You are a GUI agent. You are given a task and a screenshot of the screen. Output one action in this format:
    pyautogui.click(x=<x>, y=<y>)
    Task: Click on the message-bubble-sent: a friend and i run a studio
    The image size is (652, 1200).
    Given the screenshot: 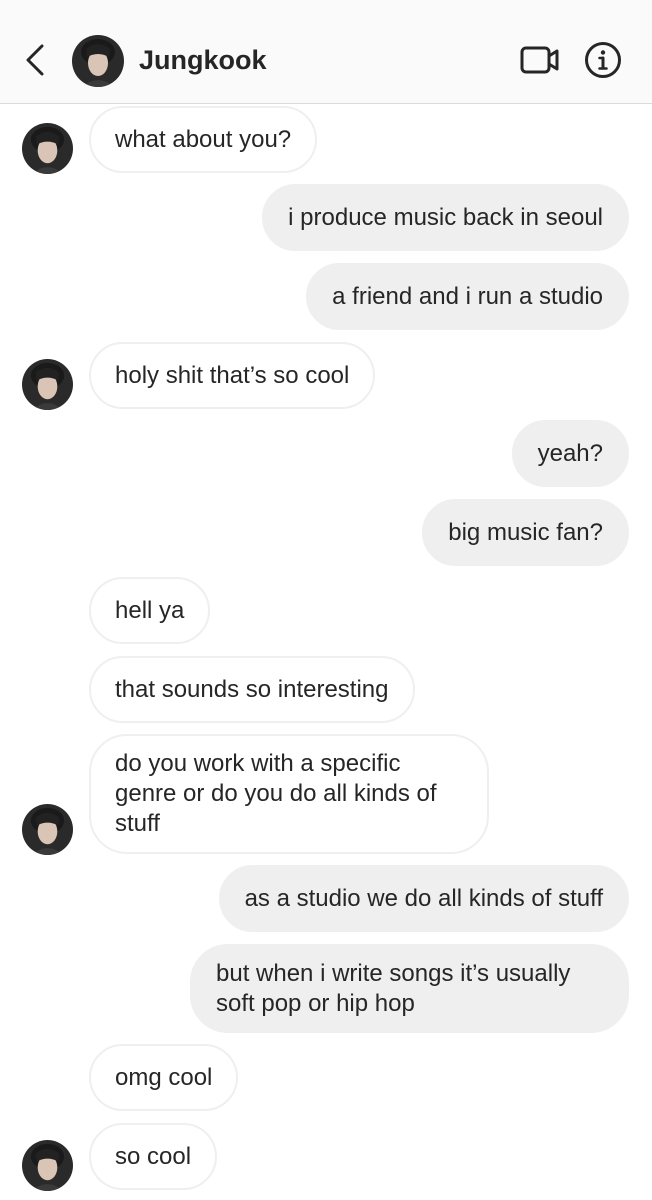 What is the action you would take?
    pyautogui.click(x=467, y=296)
    